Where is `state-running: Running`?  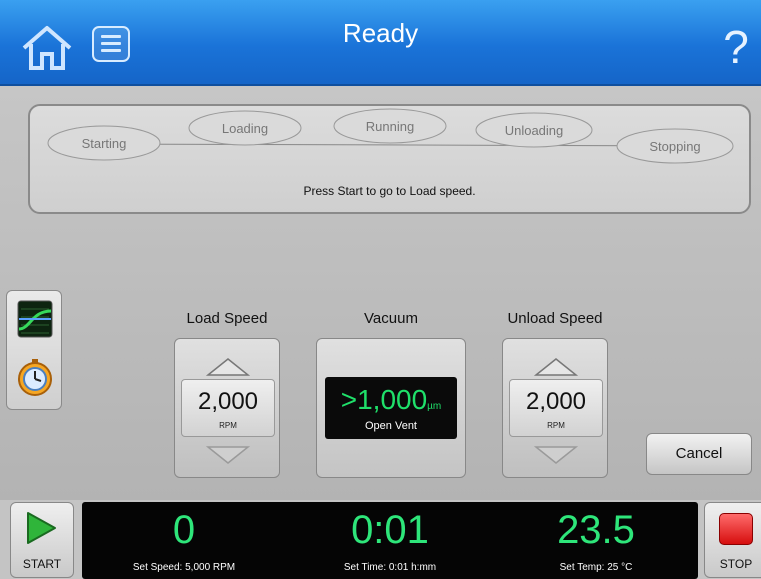 state-running: Running is located at coordinates (390, 126).